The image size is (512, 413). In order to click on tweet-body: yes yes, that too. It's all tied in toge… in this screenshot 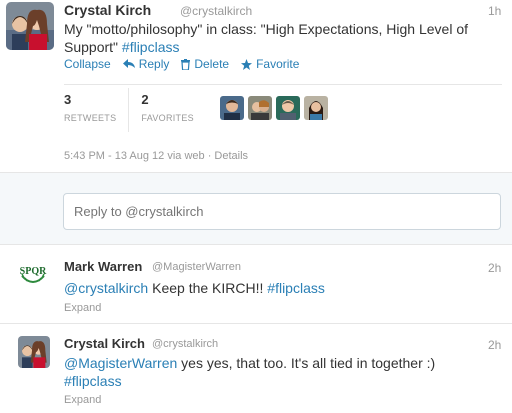, I will do `click(306, 363)`.